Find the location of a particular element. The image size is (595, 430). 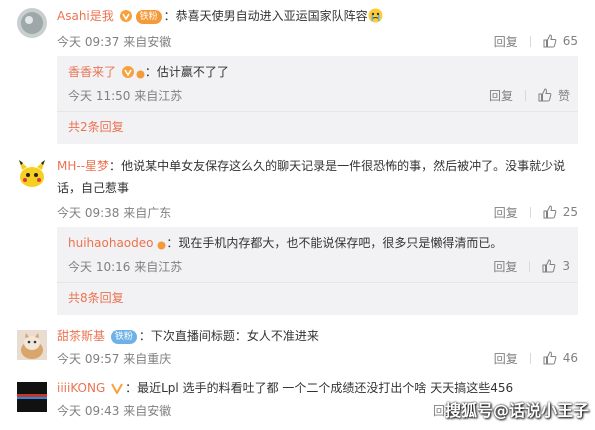

comment-text: 他说某中单女友保存这么久的聊天记录是一件很恐怖的事，然后被冲了。没事就少说 is located at coordinates (343, 166).